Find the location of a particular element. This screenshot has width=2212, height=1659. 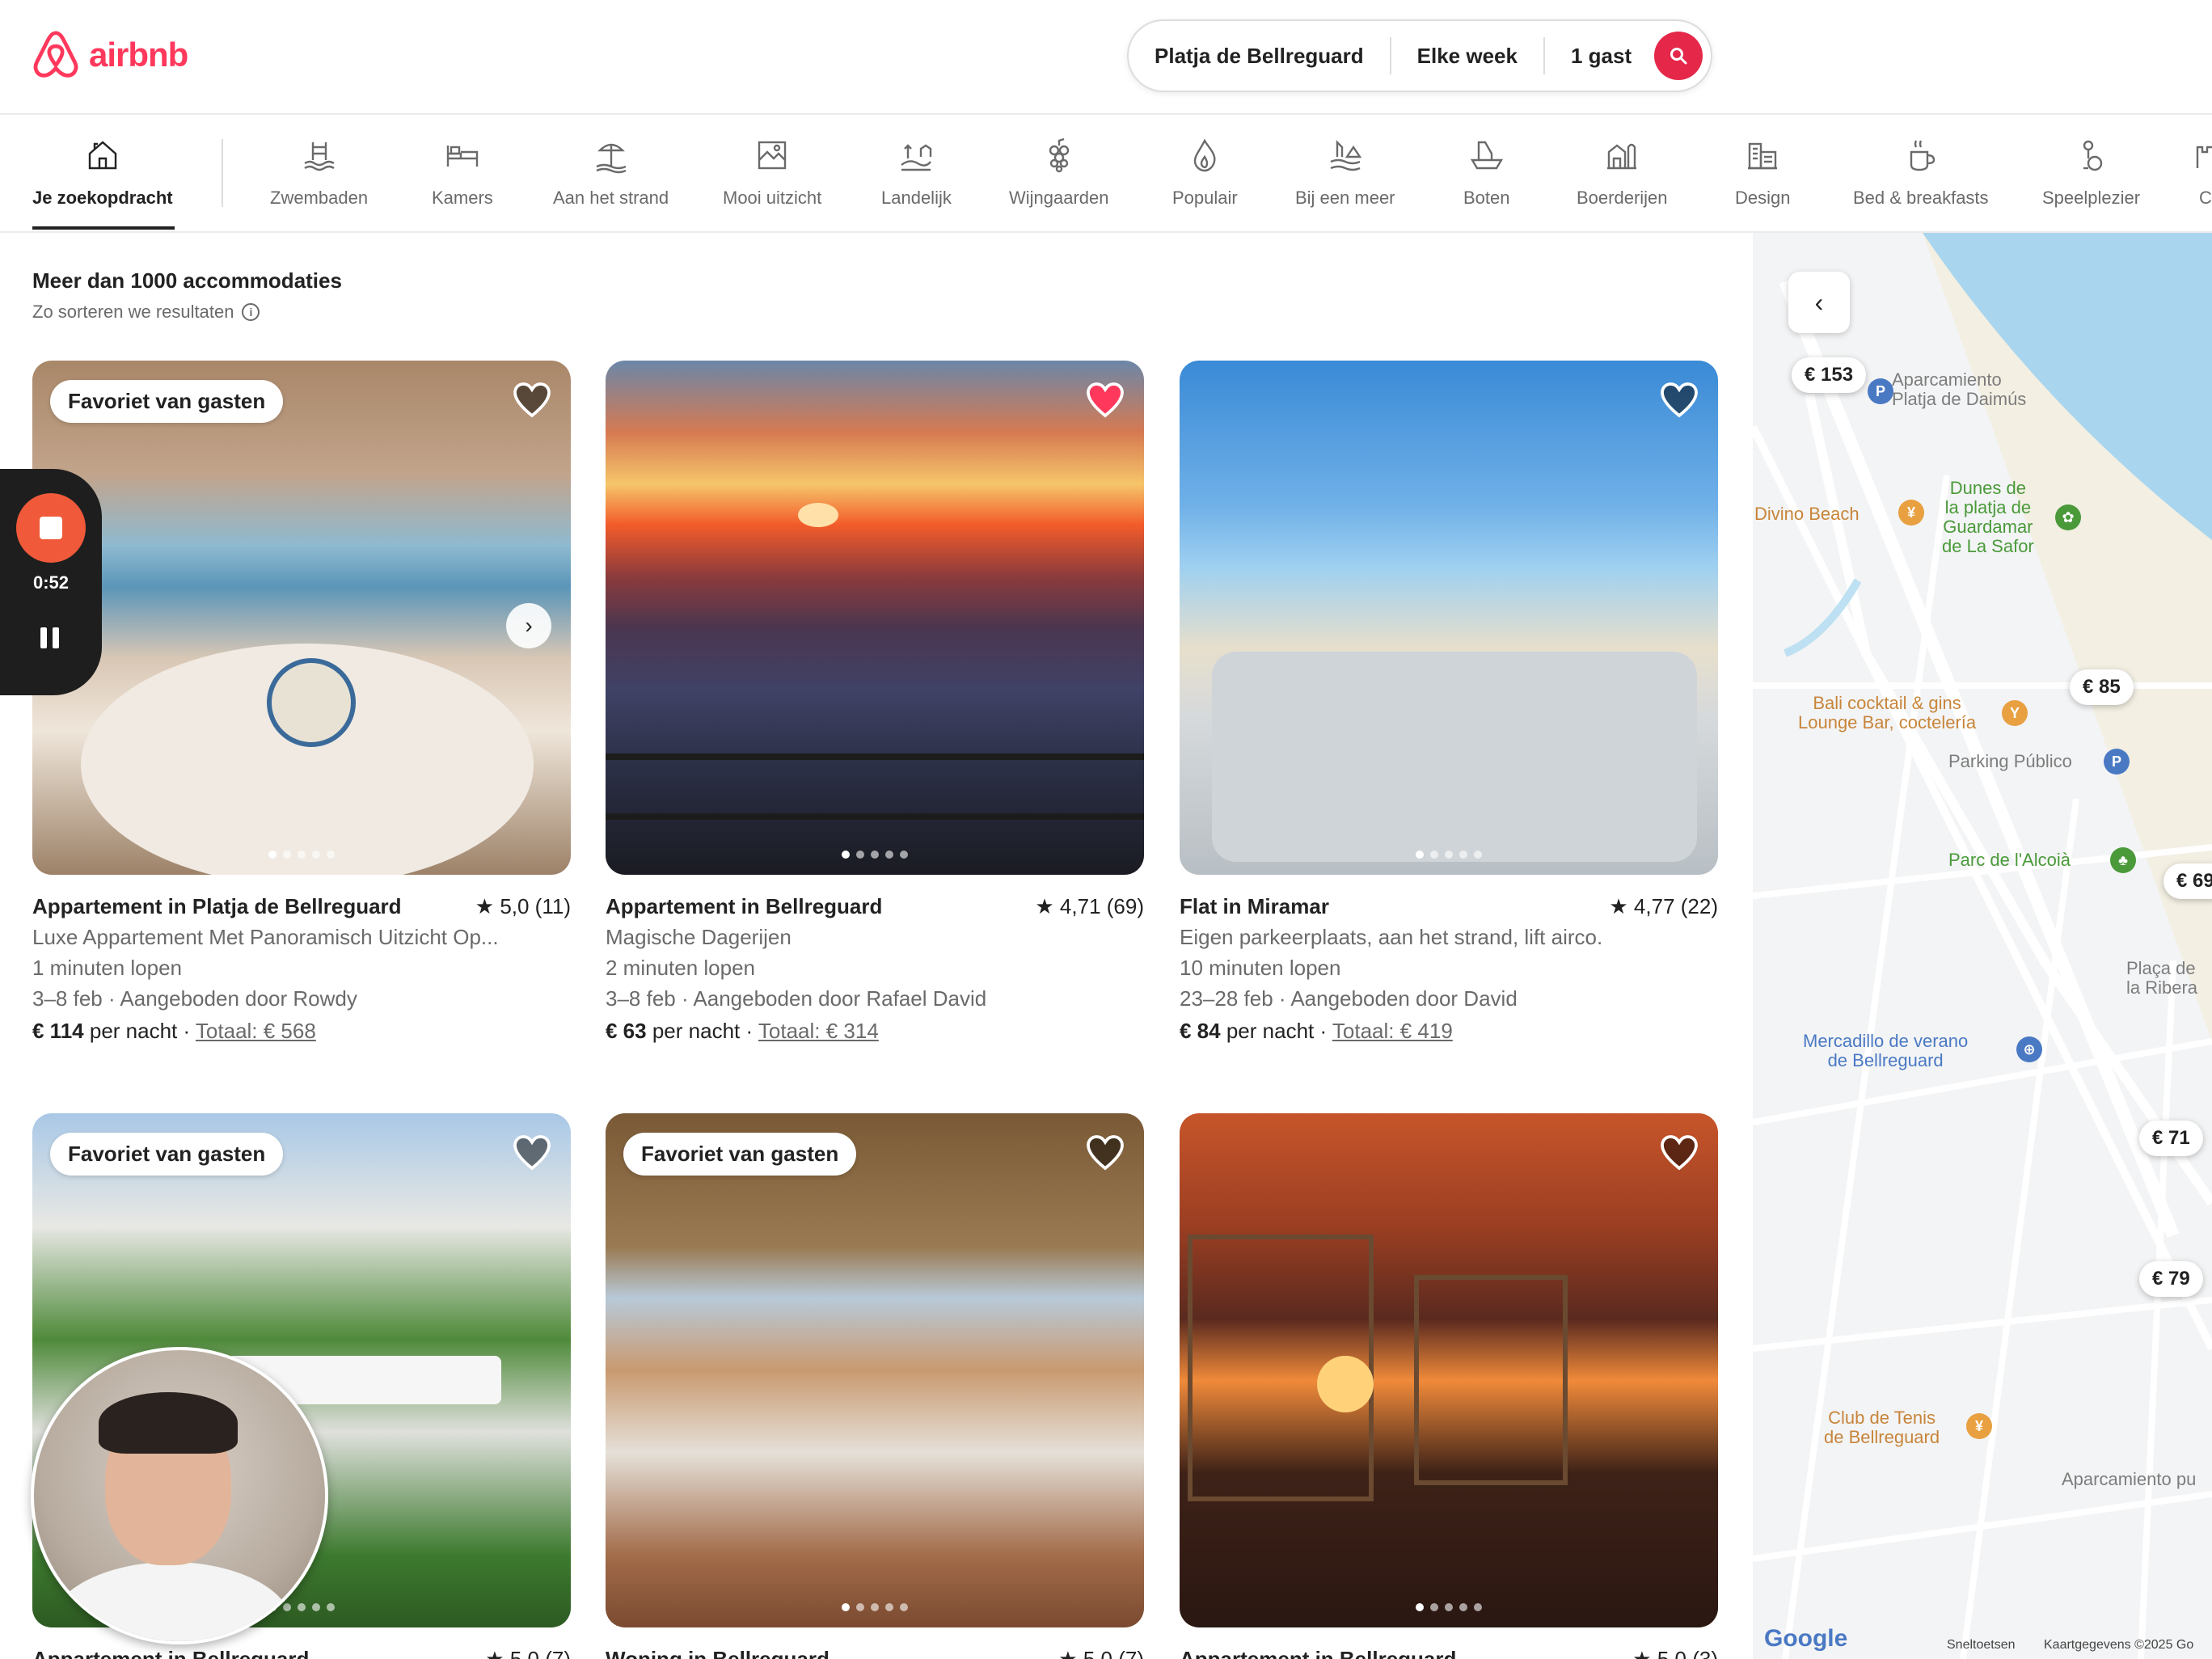

listing-card: Appartement in Bellreguard ★ 5,0 (3) is located at coordinates (1449, 1386).